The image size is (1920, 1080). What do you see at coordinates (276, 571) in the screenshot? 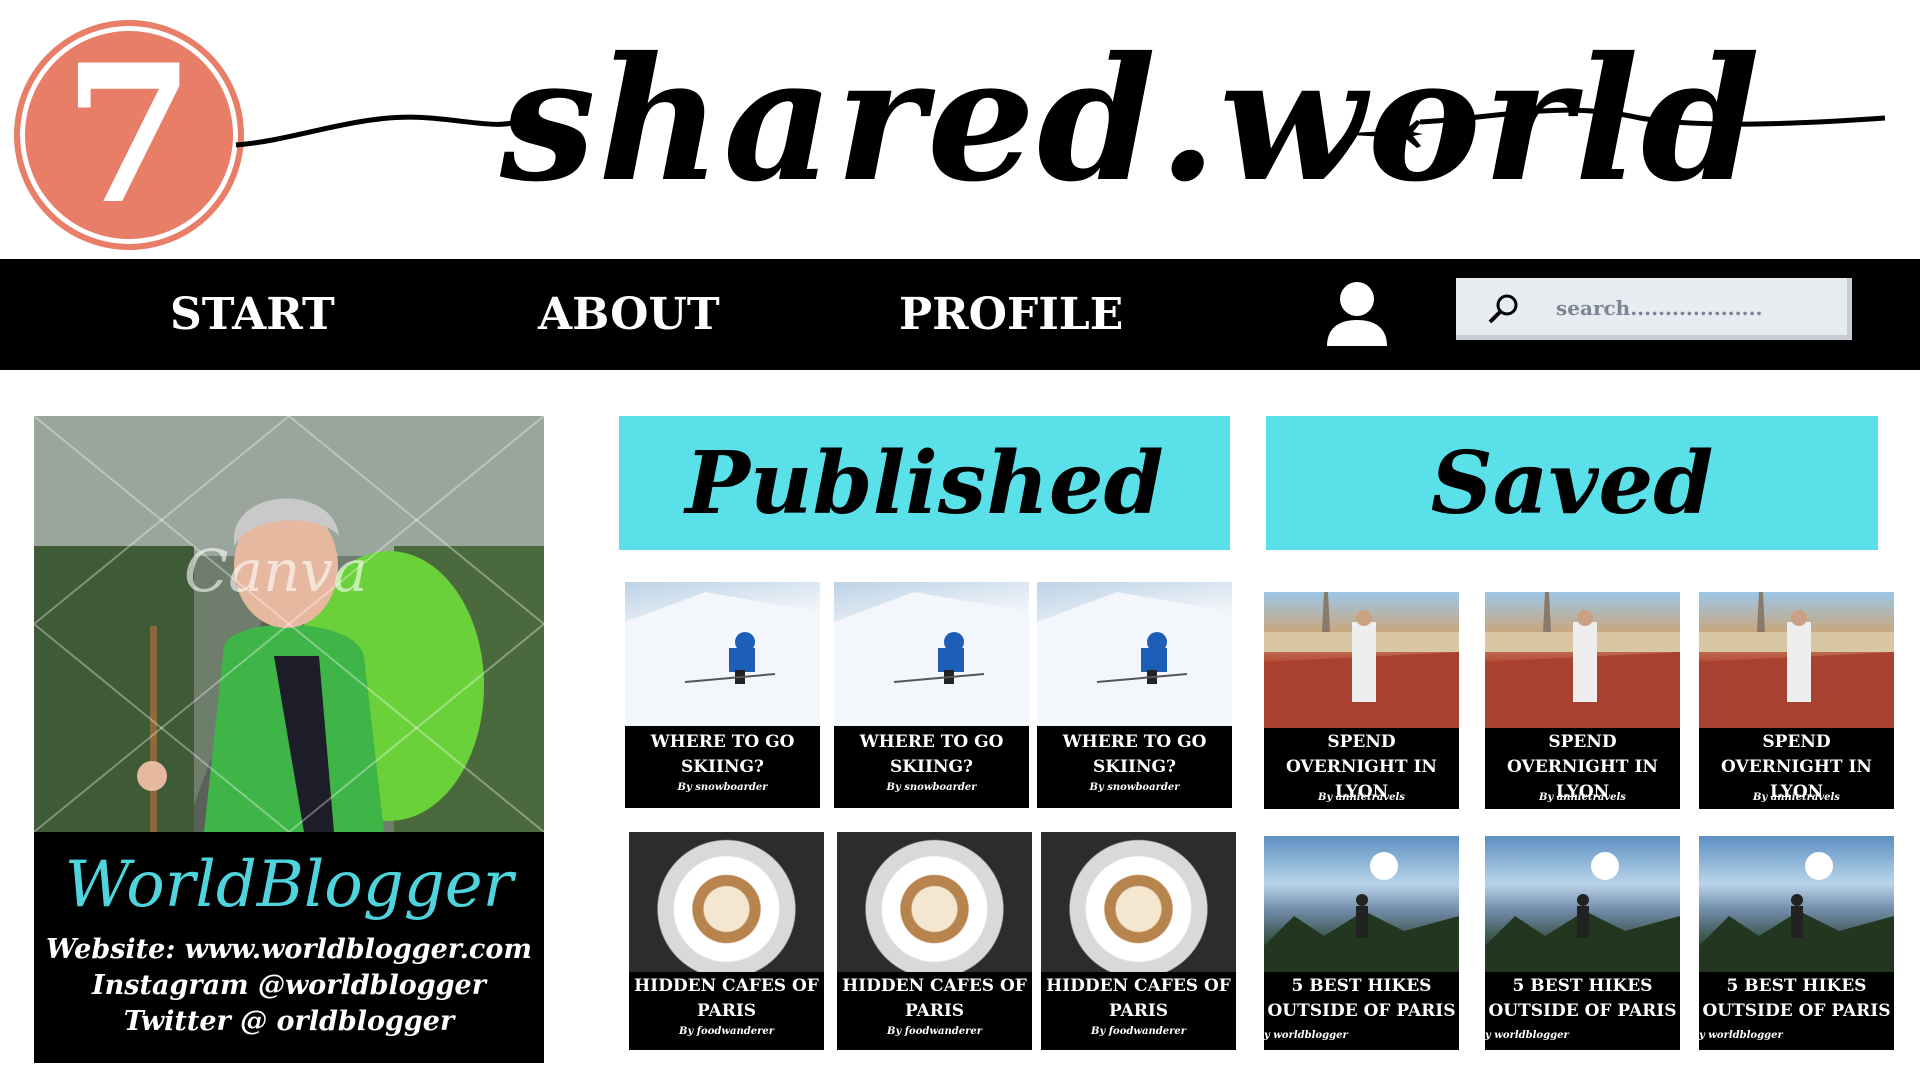
I see `watermark-text: Canva` at bounding box center [276, 571].